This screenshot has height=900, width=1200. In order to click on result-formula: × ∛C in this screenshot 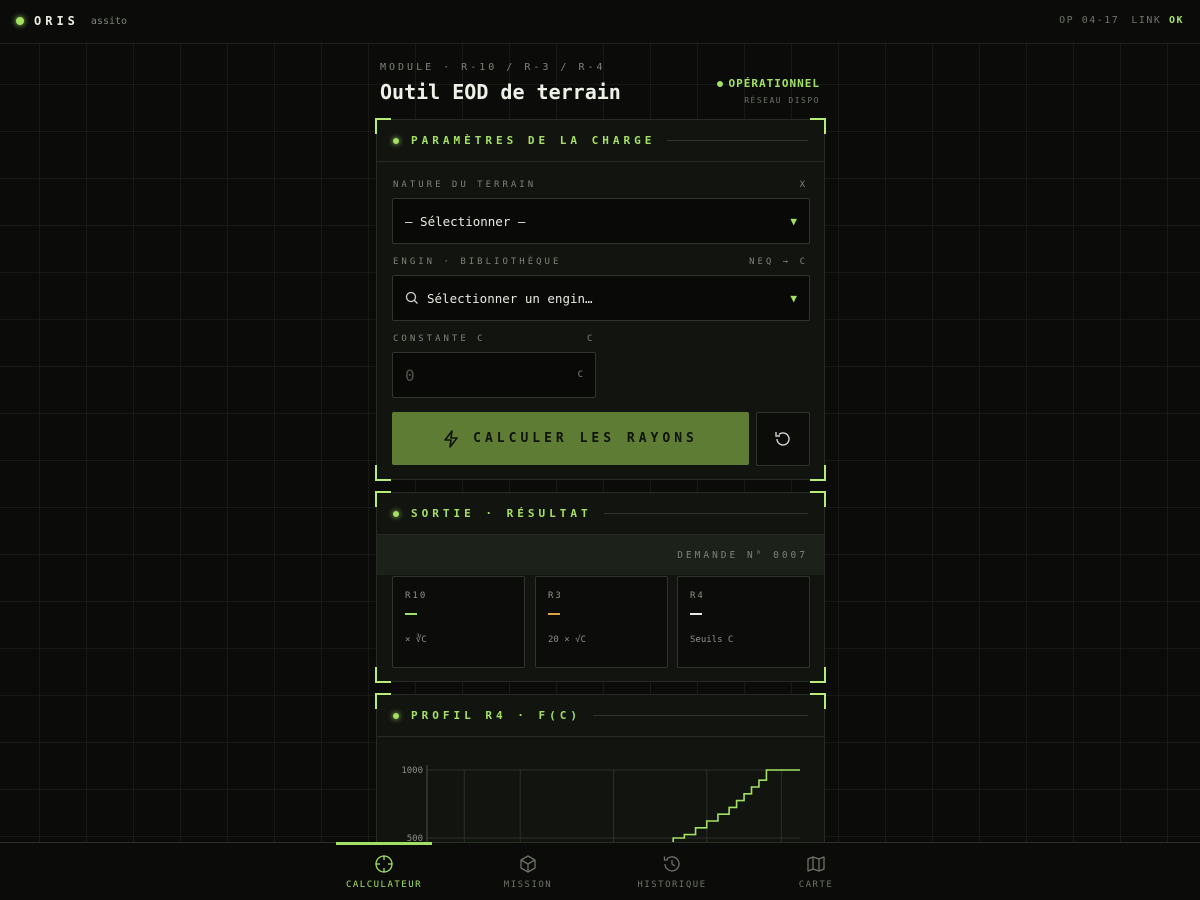, I will do `click(416, 640)`.